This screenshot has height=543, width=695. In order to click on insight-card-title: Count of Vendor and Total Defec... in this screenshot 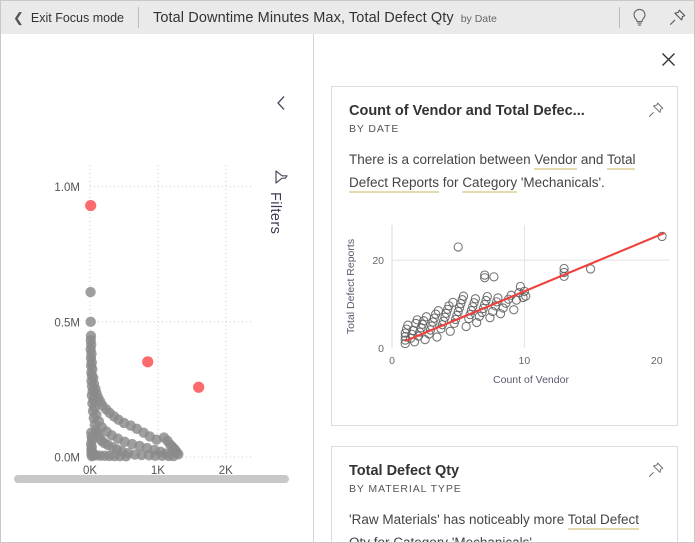, I will do `click(467, 111)`.